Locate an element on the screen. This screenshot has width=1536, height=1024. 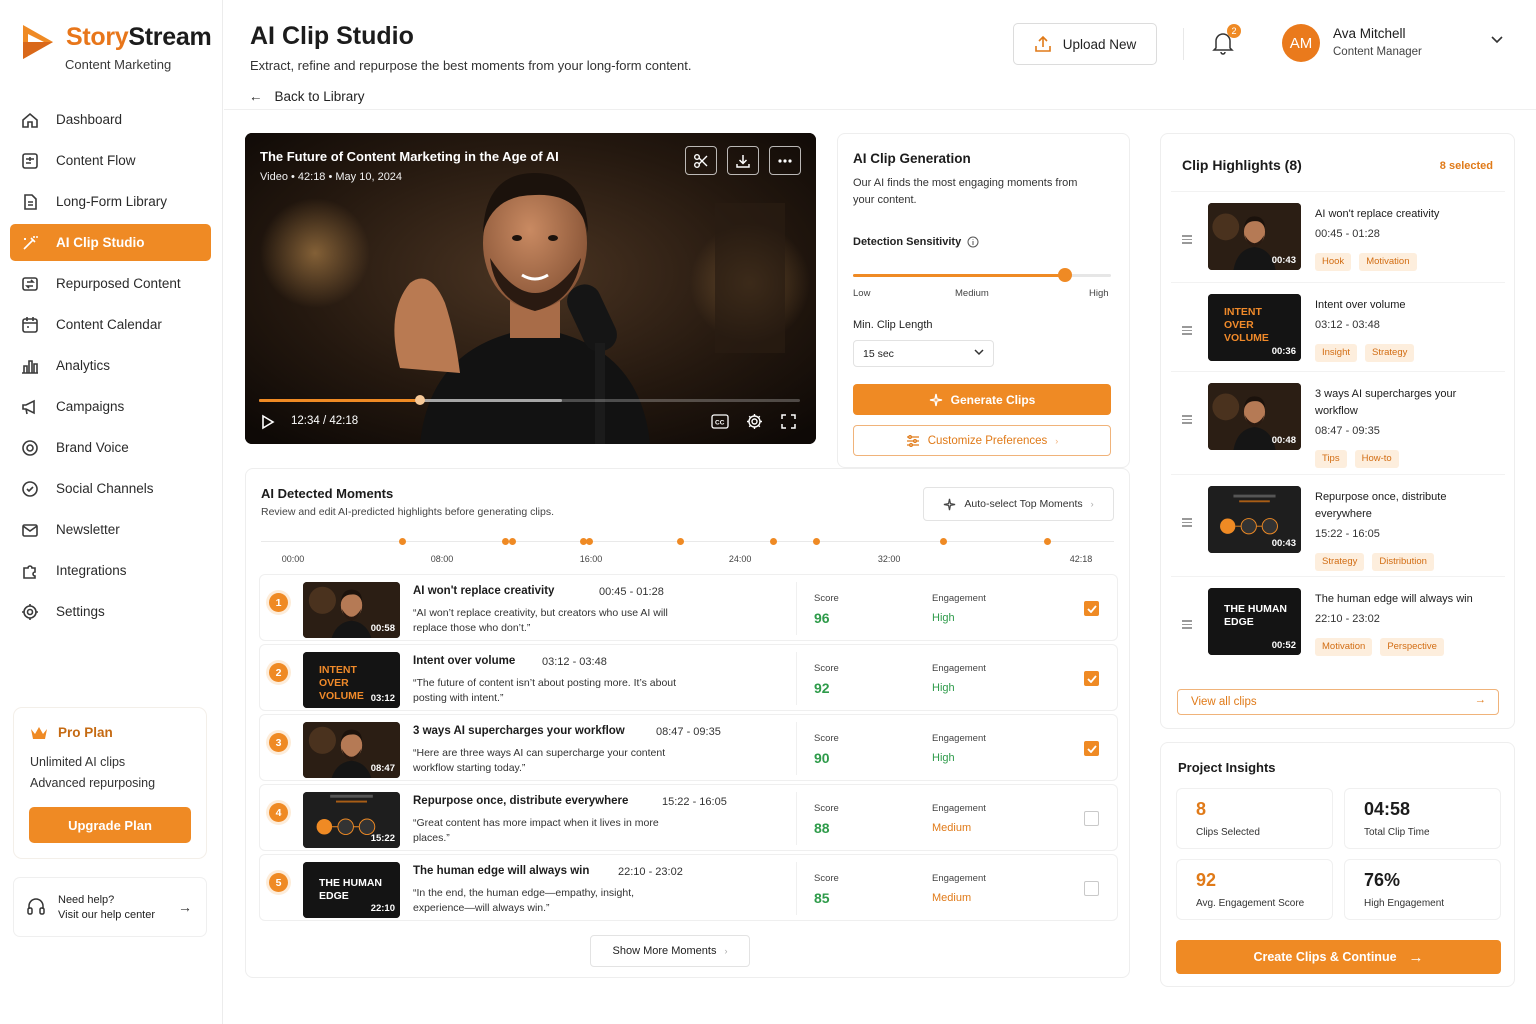
highlight-time-range: 22:10 - 23:02 is located at coordinates (1347, 619).